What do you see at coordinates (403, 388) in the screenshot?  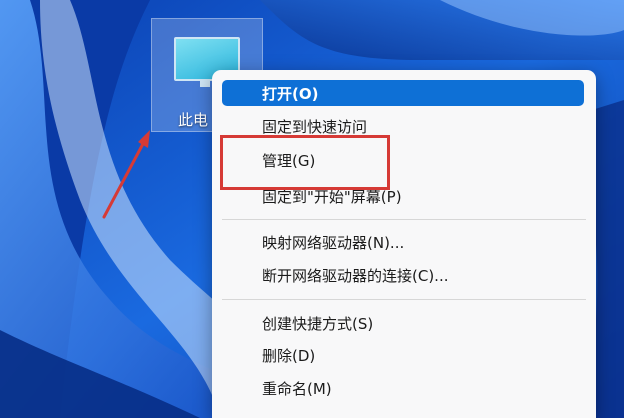 I see `menu-item-rename: 重命名(M)` at bounding box center [403, 388].